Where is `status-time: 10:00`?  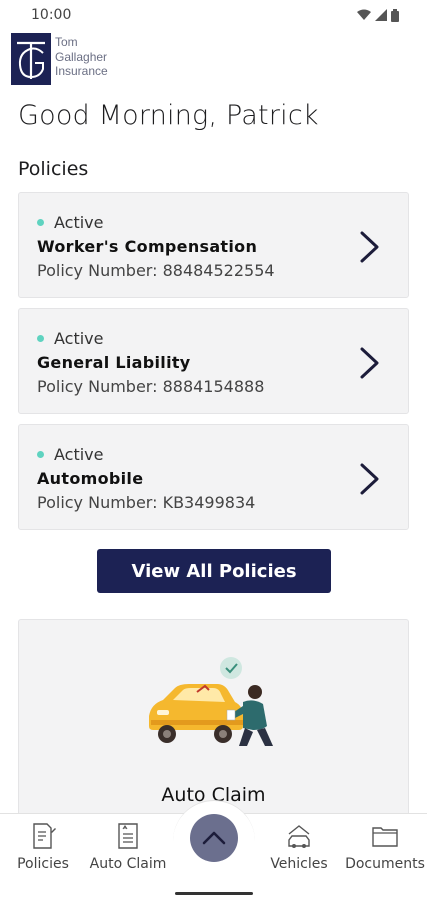 status-time: 10:00 is located at coordinates (51, 15).